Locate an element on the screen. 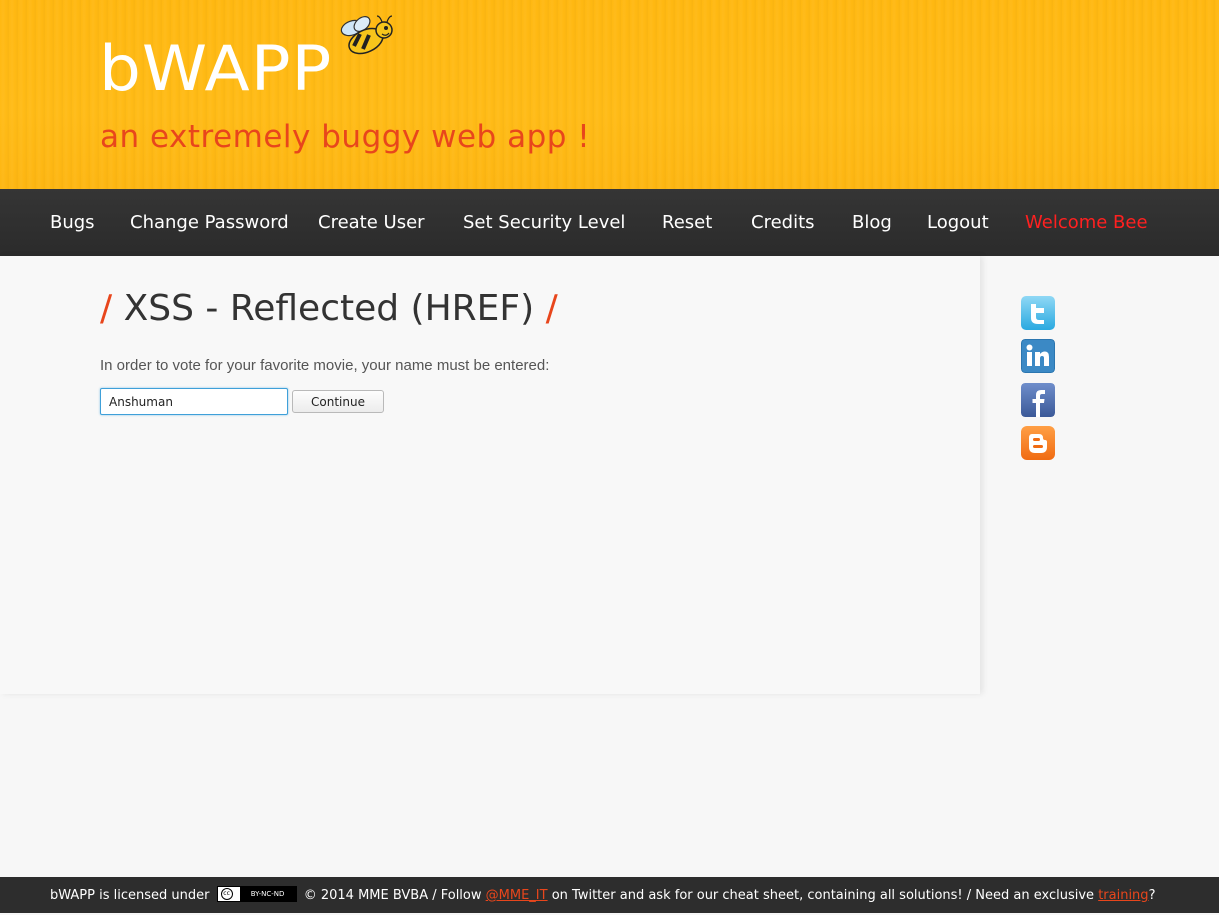 Image resolution: width=1219 pixels, height=915 pixels. twitter-icon is located at coordinates (1038, 313).